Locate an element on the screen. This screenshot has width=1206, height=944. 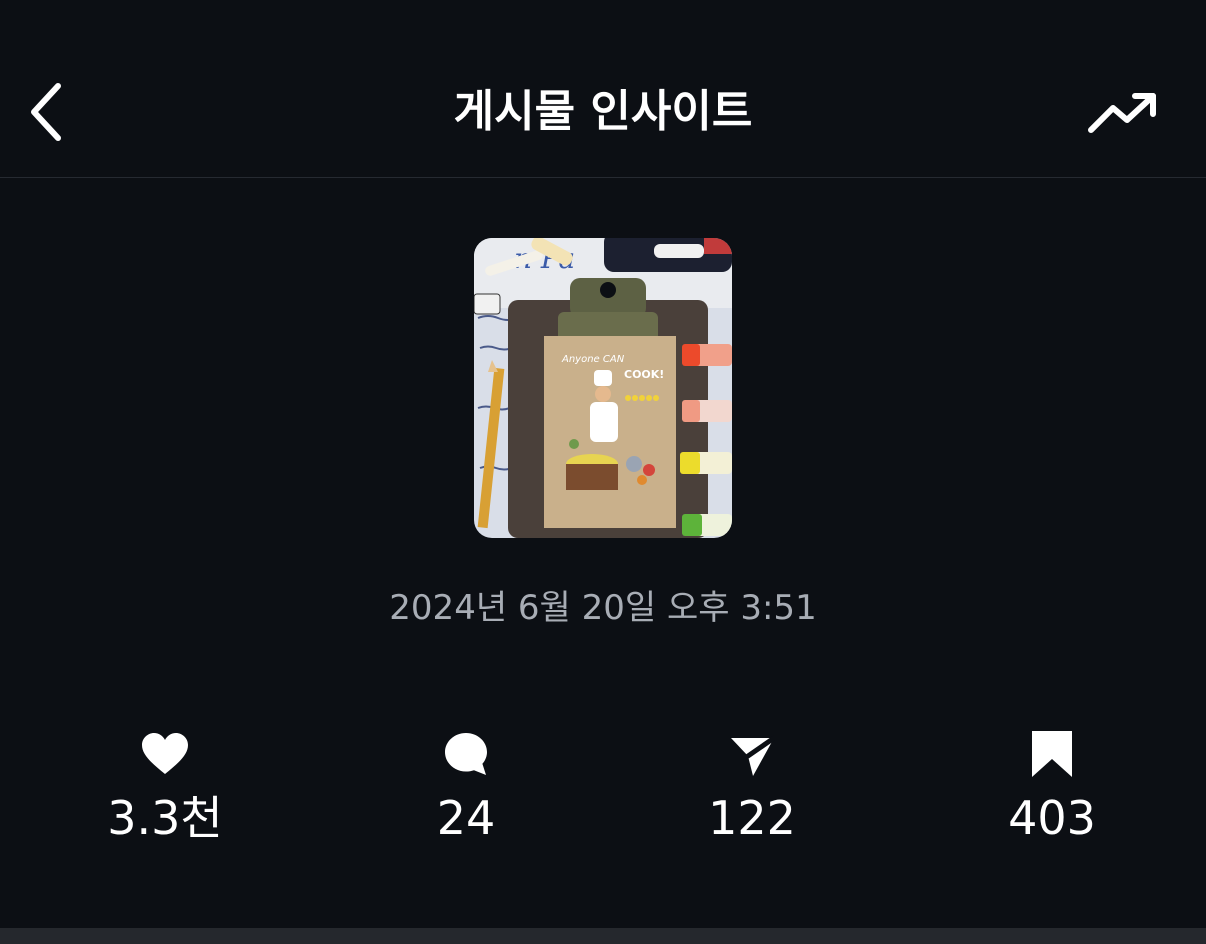
trends-button is located at coordinates (1123, 113).